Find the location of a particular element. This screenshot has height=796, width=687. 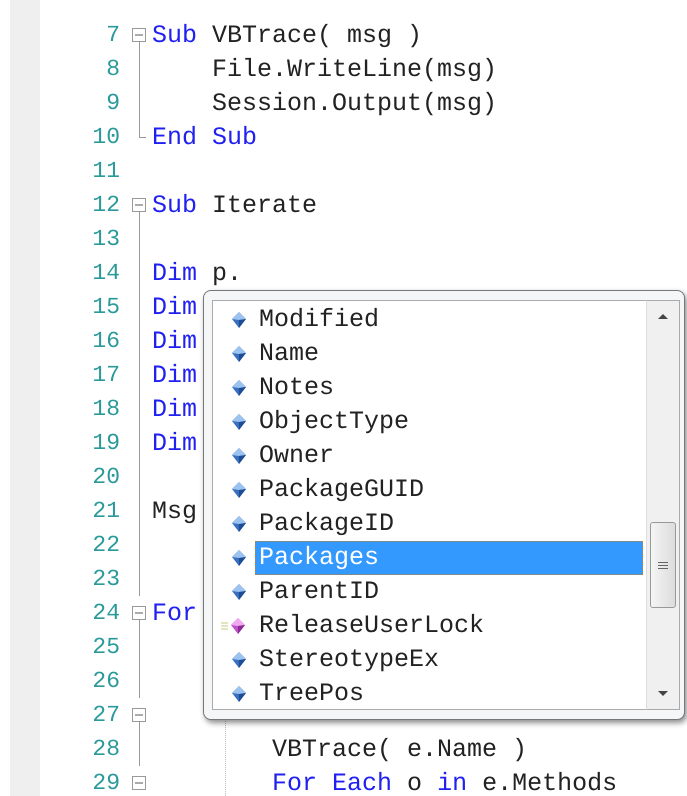

scroll-down-icon is located at coordinates (663, 693).